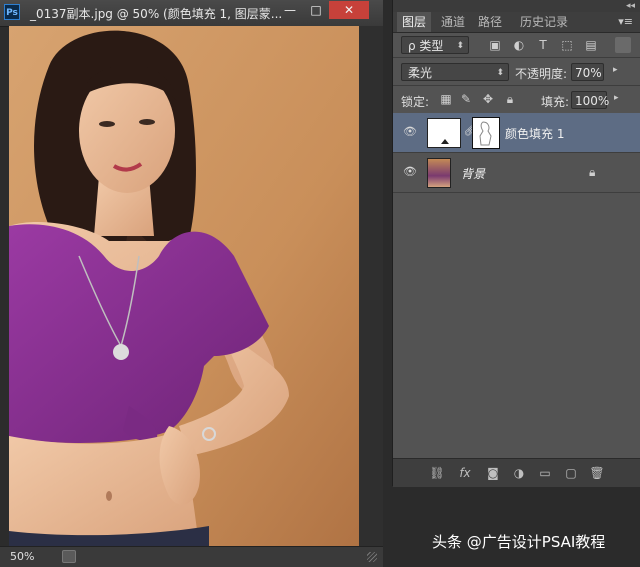  What do you see at coordinates (426, 46) in the screenshot?
I see `filter-value: ρ 类型` at bounding box center [426, 46].